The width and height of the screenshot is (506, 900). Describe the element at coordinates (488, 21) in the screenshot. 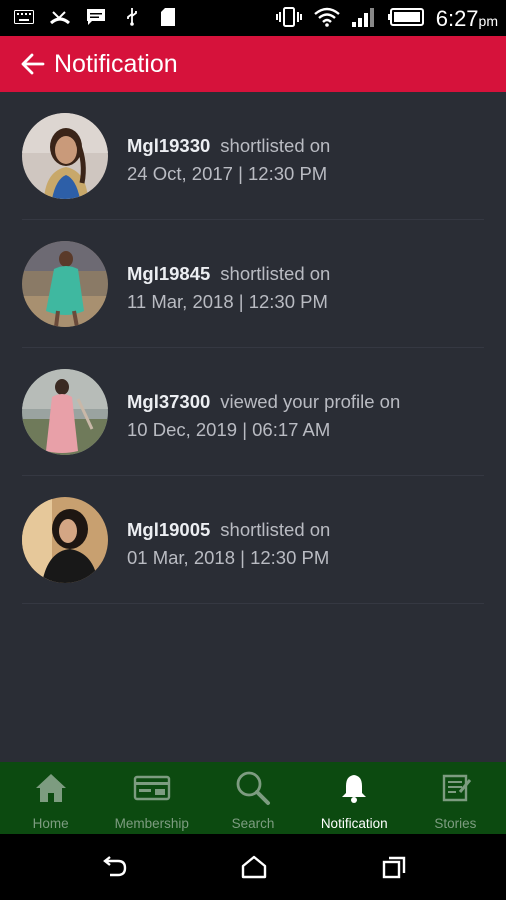

I see `status-time-ampm: pm` at that location.